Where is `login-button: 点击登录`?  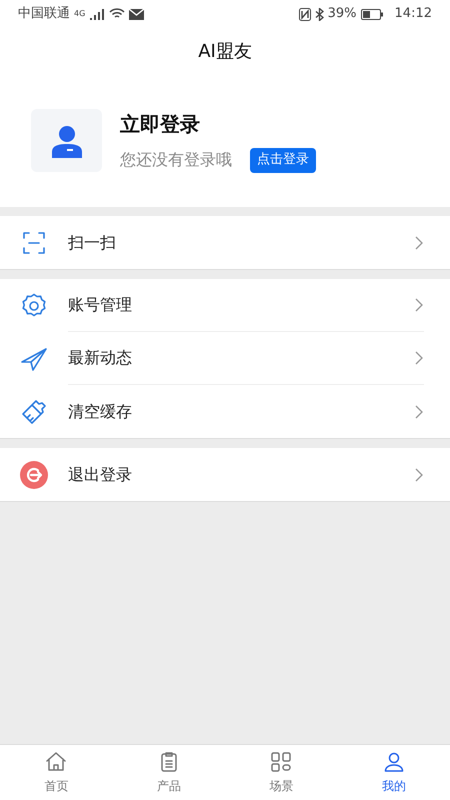 login-button: 点击登录 is located at coordinates (283, 160).